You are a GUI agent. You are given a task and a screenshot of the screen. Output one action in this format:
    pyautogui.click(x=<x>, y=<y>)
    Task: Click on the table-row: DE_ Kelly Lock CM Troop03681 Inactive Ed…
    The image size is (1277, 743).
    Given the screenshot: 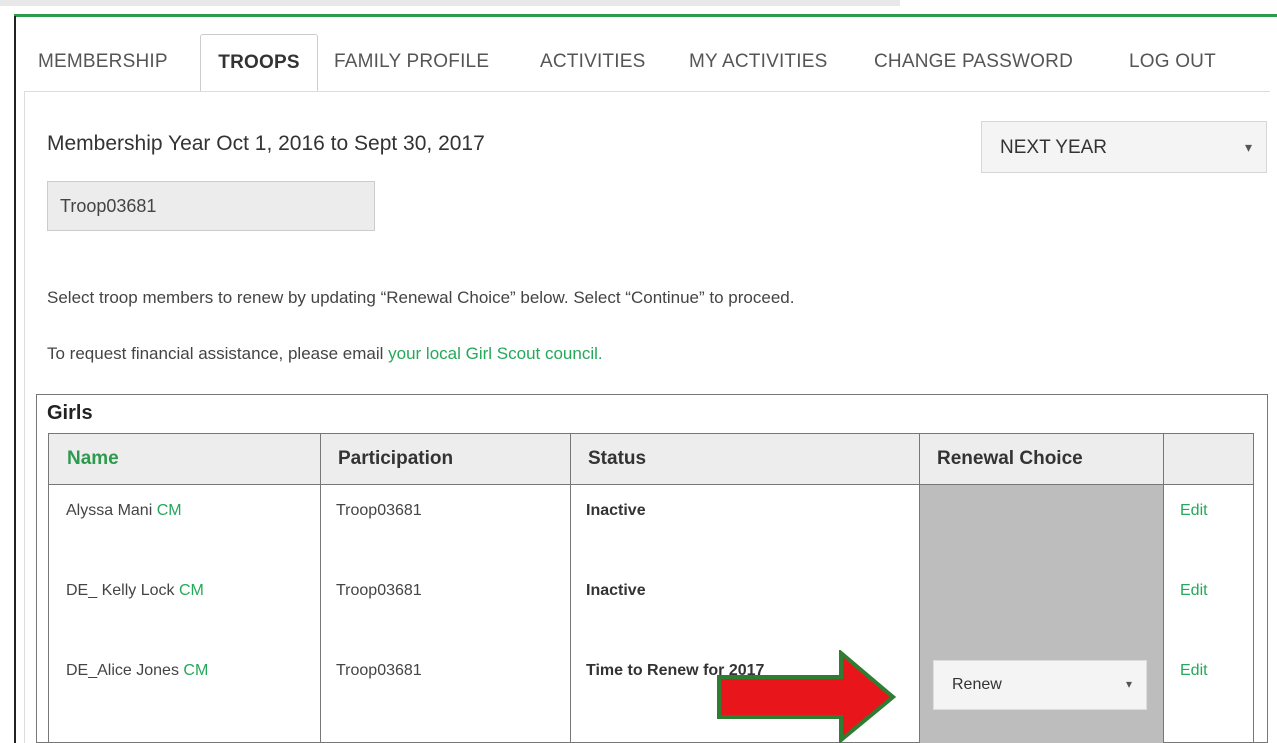 What is the action you would take?
    pyautogui.click(x=651, y=605)
    